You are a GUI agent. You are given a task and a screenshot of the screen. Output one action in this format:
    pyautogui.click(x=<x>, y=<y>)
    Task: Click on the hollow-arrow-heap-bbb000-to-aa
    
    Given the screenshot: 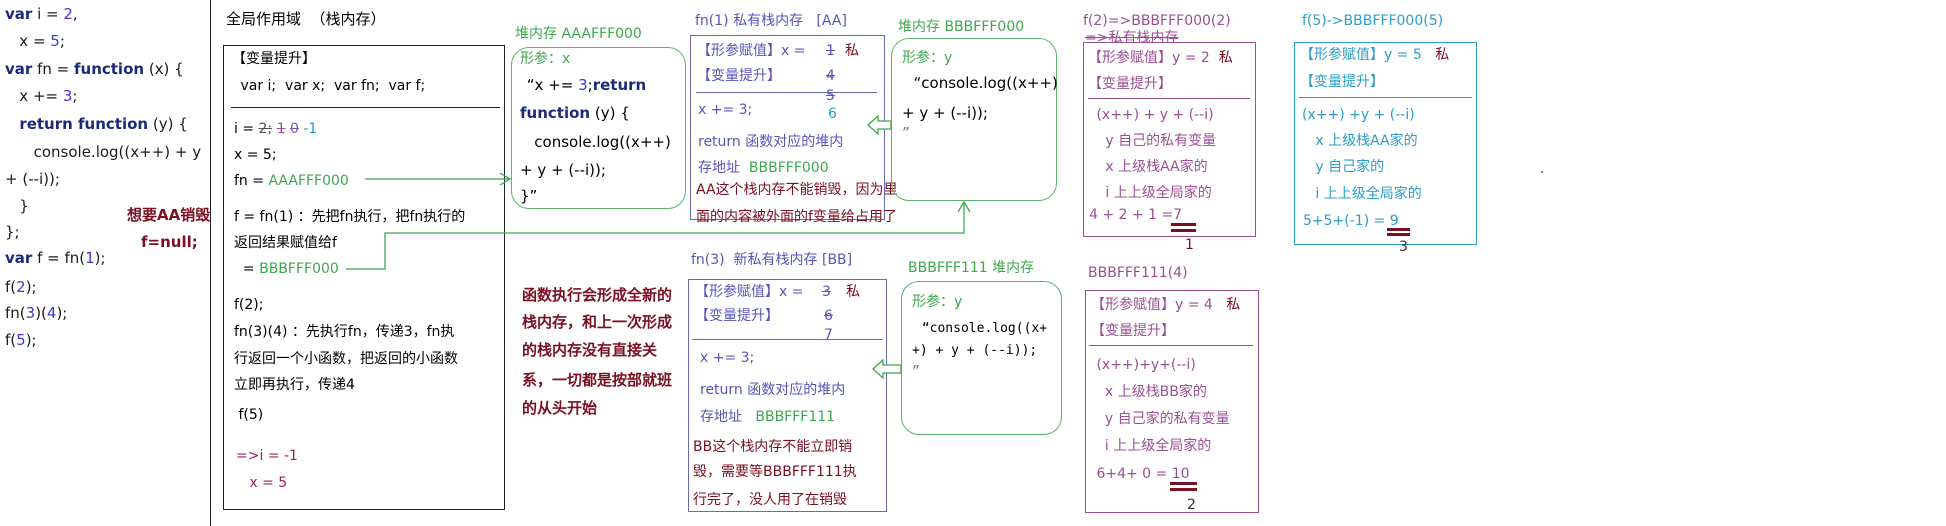 What is the action you would take?
    pyautogui.click(x=879, y=125)
    